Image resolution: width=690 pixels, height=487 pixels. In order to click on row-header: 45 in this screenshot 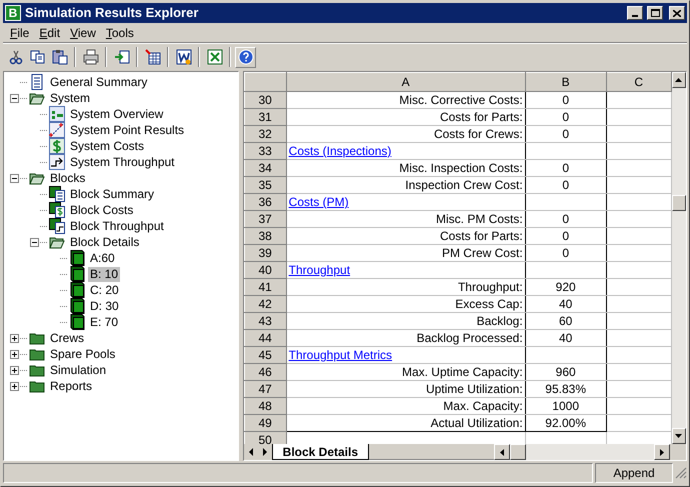, I will do `click(265, 355)`.